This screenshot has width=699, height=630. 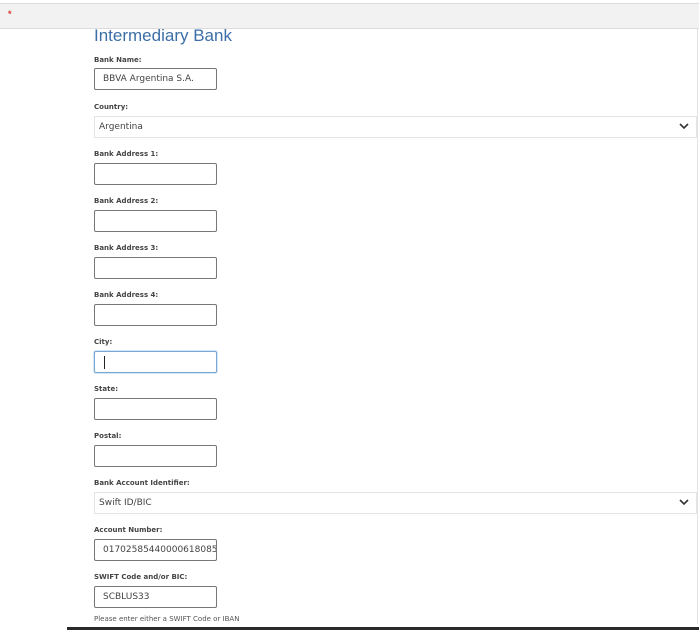 What do you see at coordinates (126, 295) in the screenshot?
I see `bank-address-4-label: Bank Address 4:` at bounding box center [126, 295].